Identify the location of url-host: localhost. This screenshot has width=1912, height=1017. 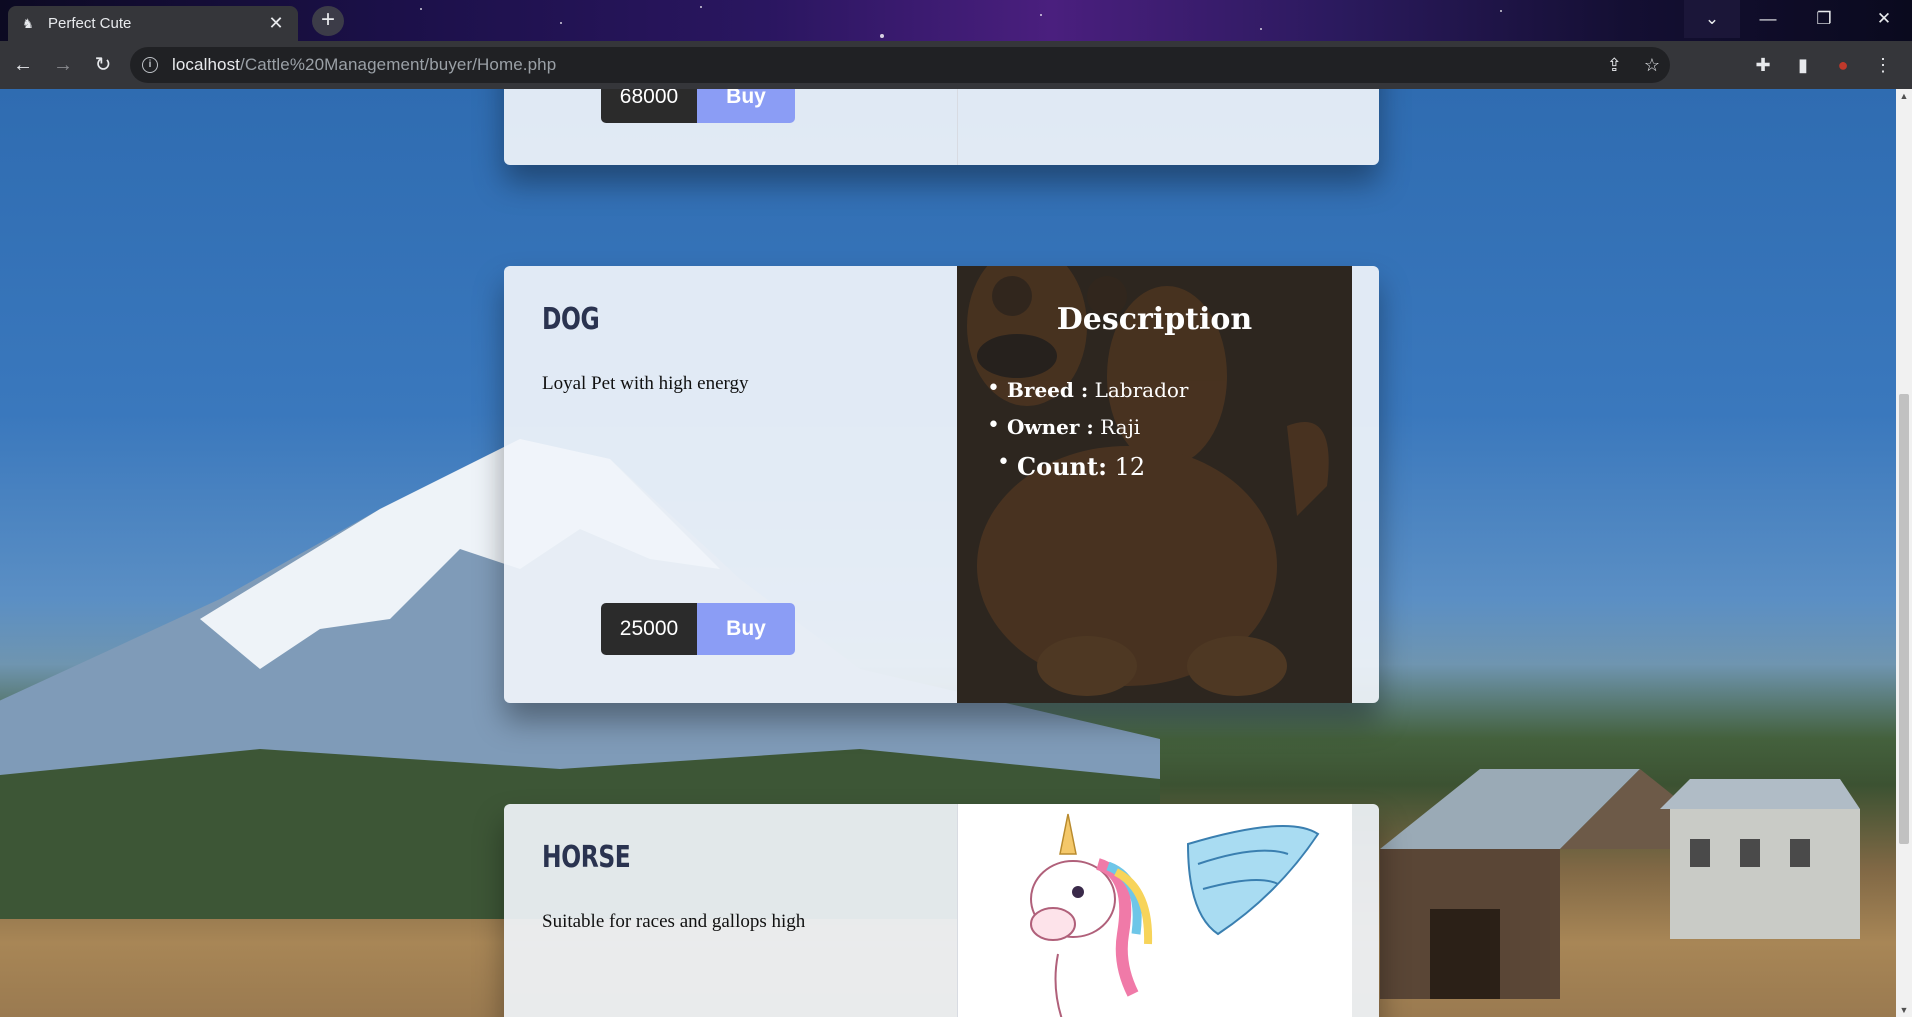
(206, 64).